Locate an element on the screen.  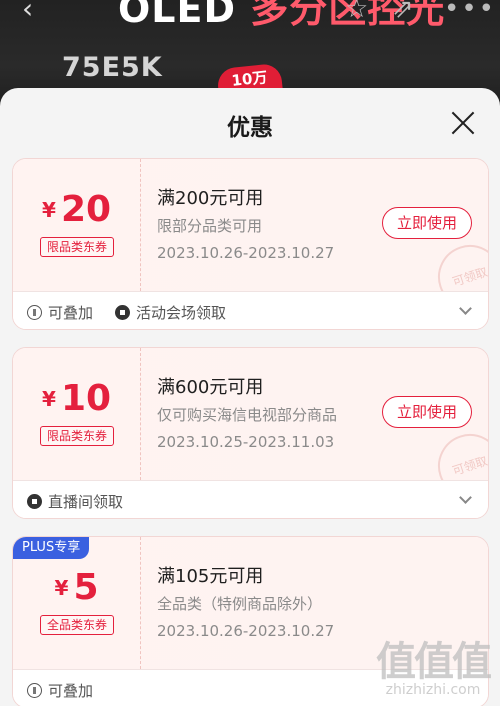
amount-value: 20 is located at coordinates (86, 209).